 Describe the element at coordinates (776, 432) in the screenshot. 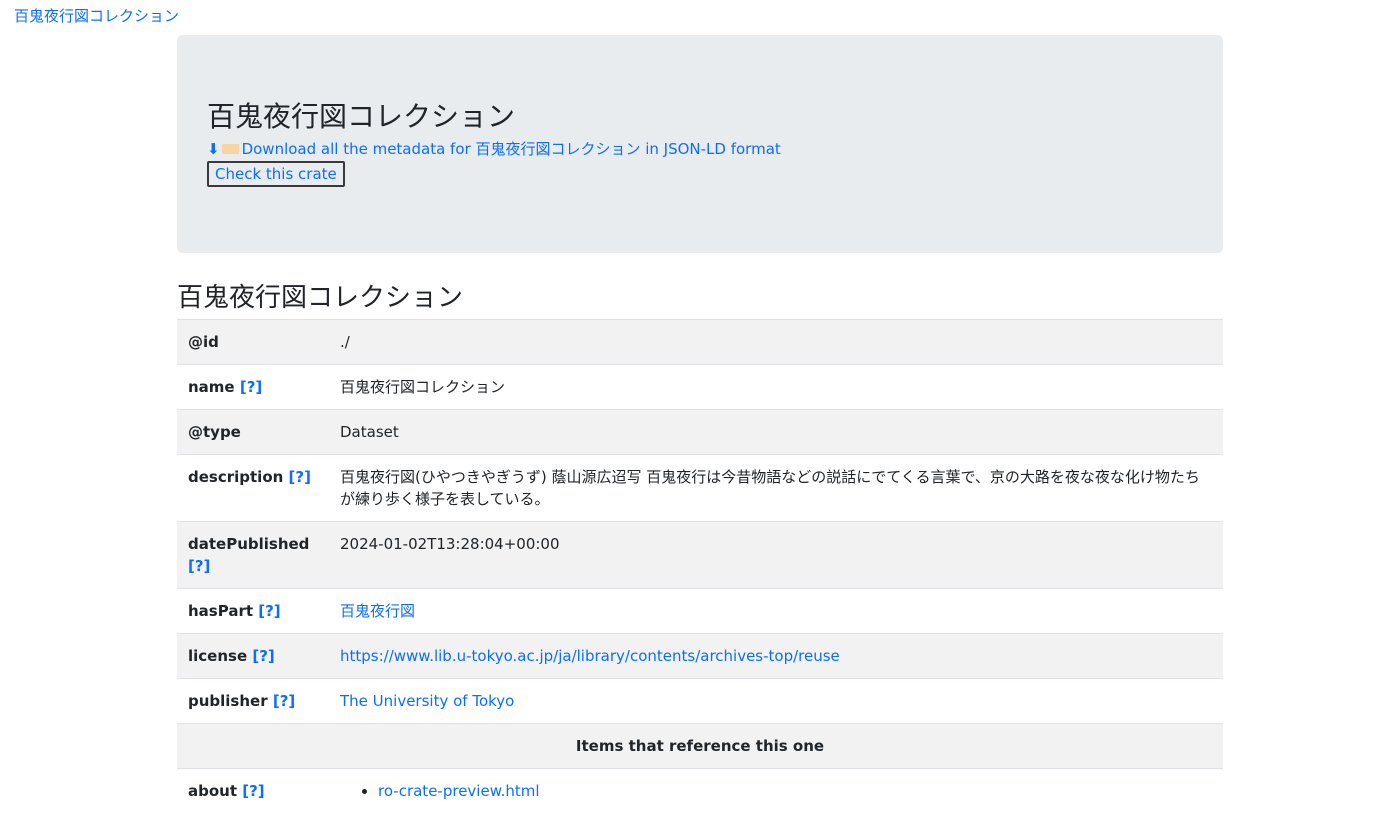

I see `property-value: Dataset` at that location.